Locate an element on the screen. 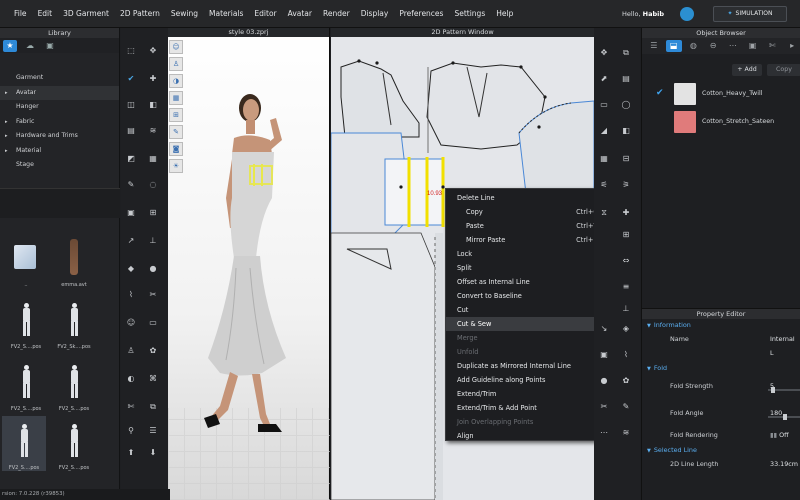 This screenshot has height=500, width=800. lasso-tool-icon: ◌ is located at coordinates (153, 185).